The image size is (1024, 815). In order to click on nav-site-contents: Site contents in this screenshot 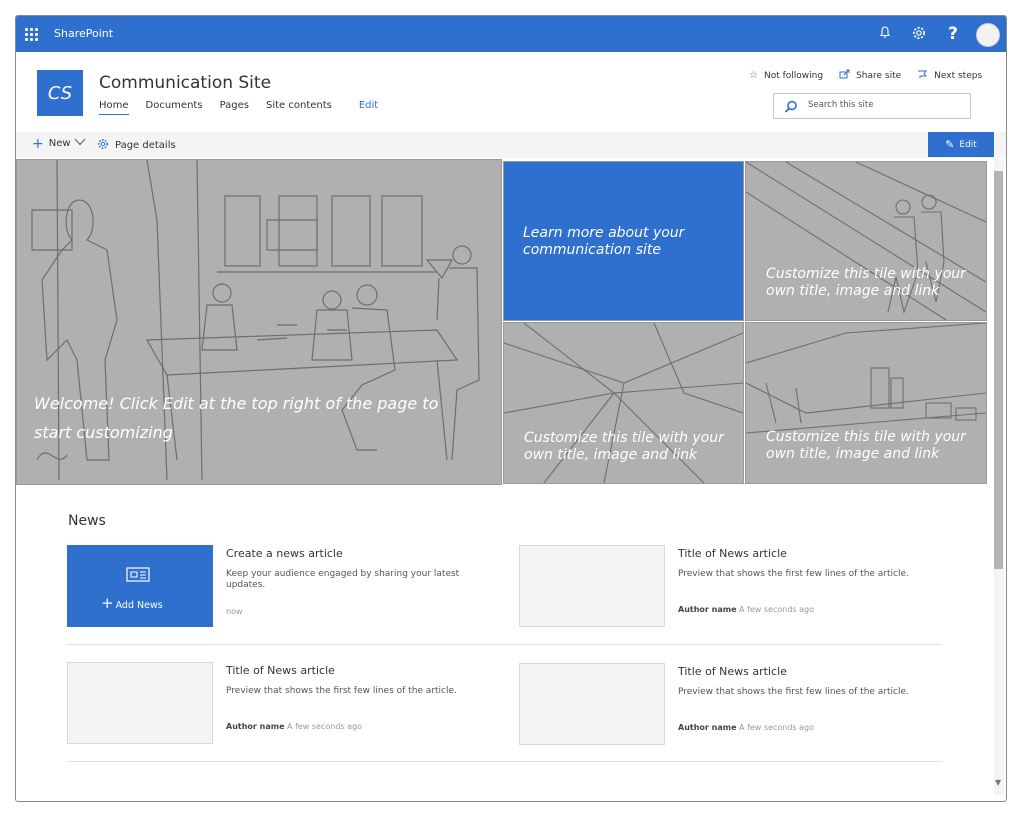, I will do `click(299, 107)`.